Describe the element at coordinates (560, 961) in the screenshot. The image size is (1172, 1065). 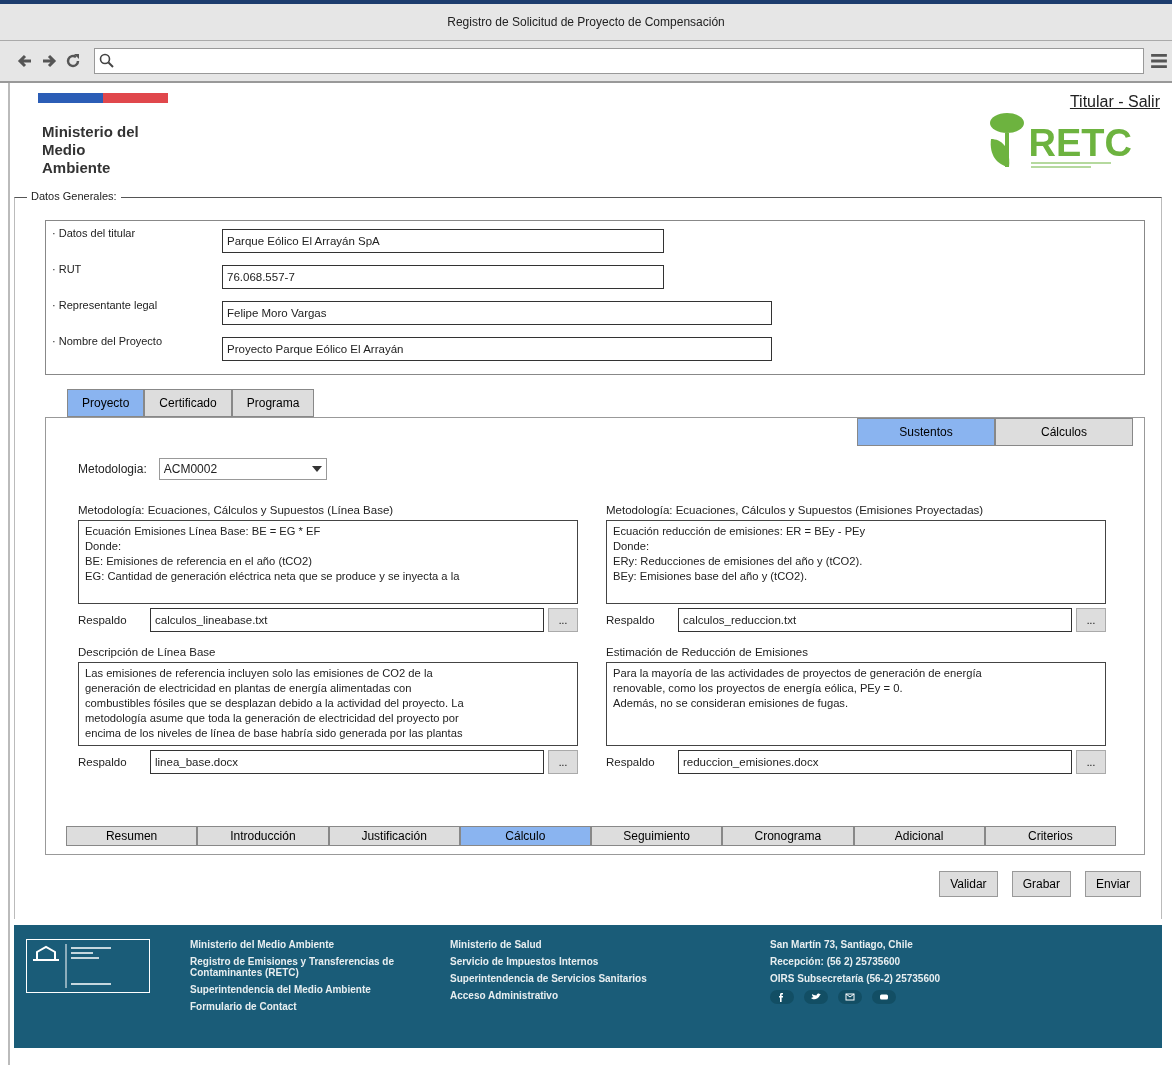
I see `footer-link: Servicio de Impuestos Internos` at that location.